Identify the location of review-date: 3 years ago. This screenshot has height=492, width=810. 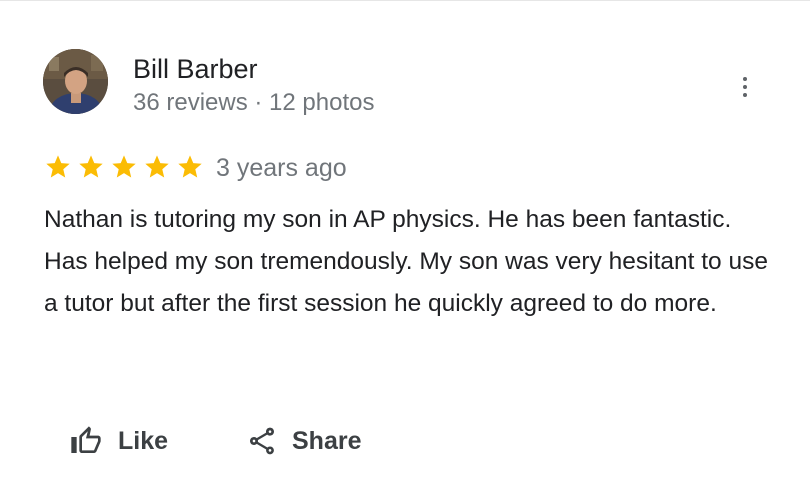
(281, 168).